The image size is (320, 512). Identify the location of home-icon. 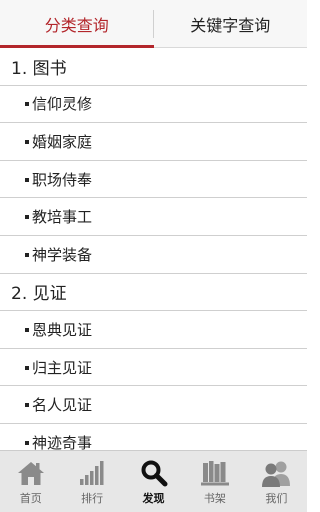
(31, 473).